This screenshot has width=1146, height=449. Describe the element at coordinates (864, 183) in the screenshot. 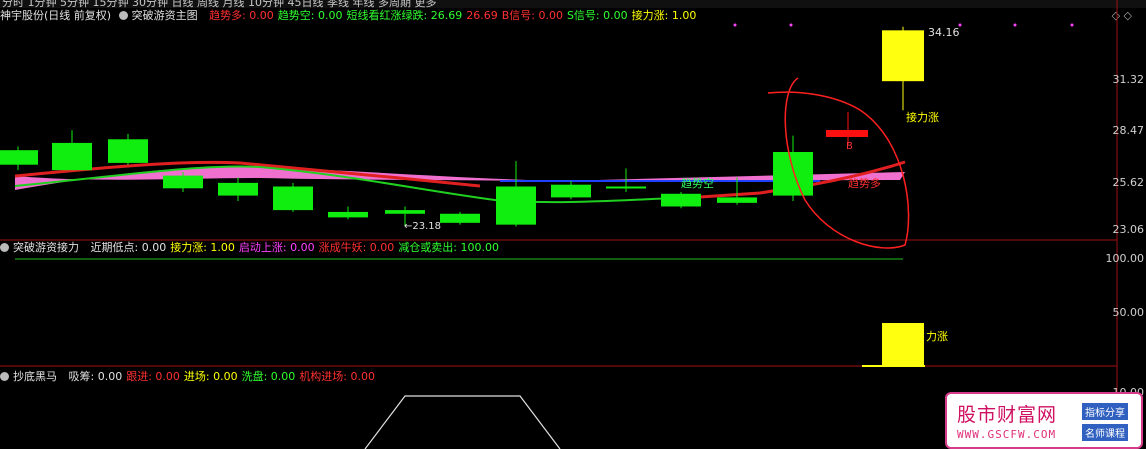

I see `trend-long-label: 趋势多` at that location.